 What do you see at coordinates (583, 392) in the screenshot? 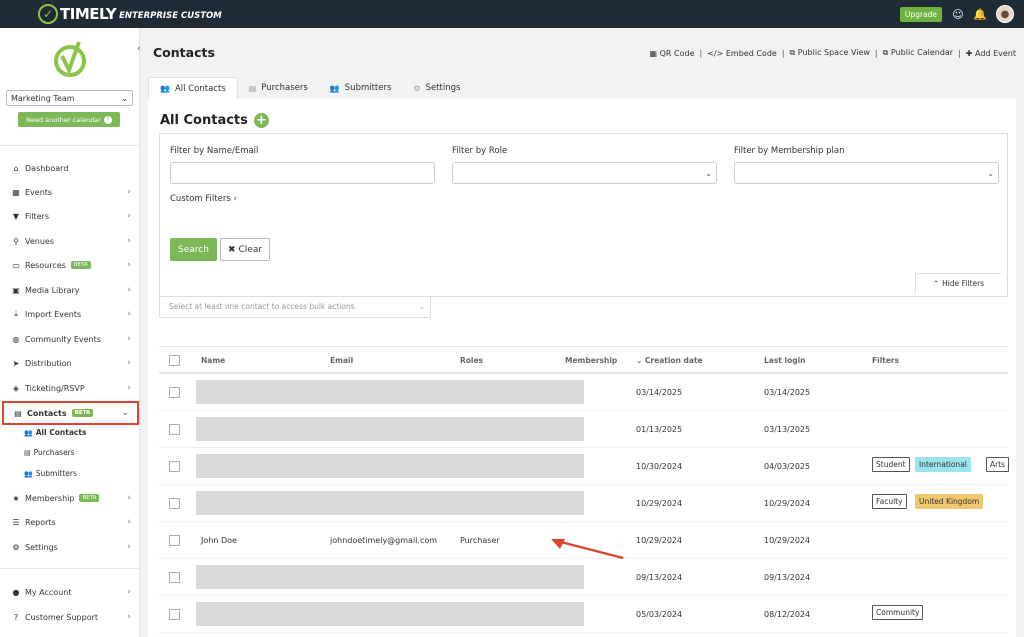
I see `table-row: 03/14/2025 03/14/2025` at bounding box center [583, 392].